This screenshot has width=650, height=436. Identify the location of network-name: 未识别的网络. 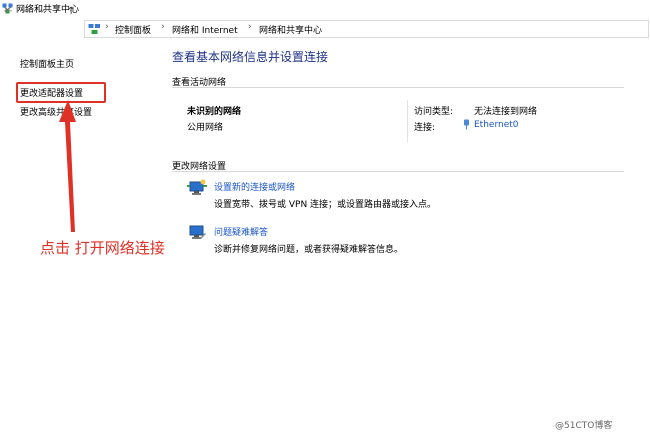
(214, 112).